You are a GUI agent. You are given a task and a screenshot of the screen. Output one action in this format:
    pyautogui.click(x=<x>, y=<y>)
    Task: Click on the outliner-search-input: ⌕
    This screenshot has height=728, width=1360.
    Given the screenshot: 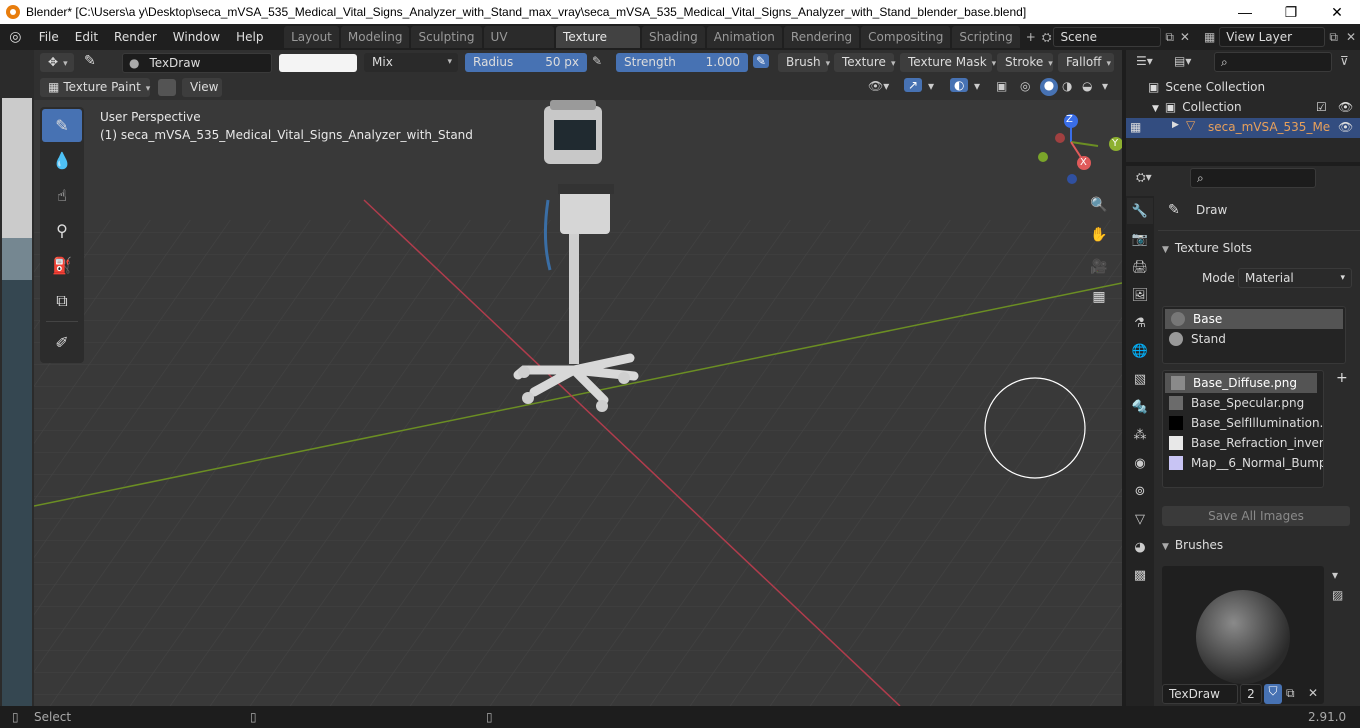 What is the action you would take?
    pyautogui.click(x=1273, y=62)
    